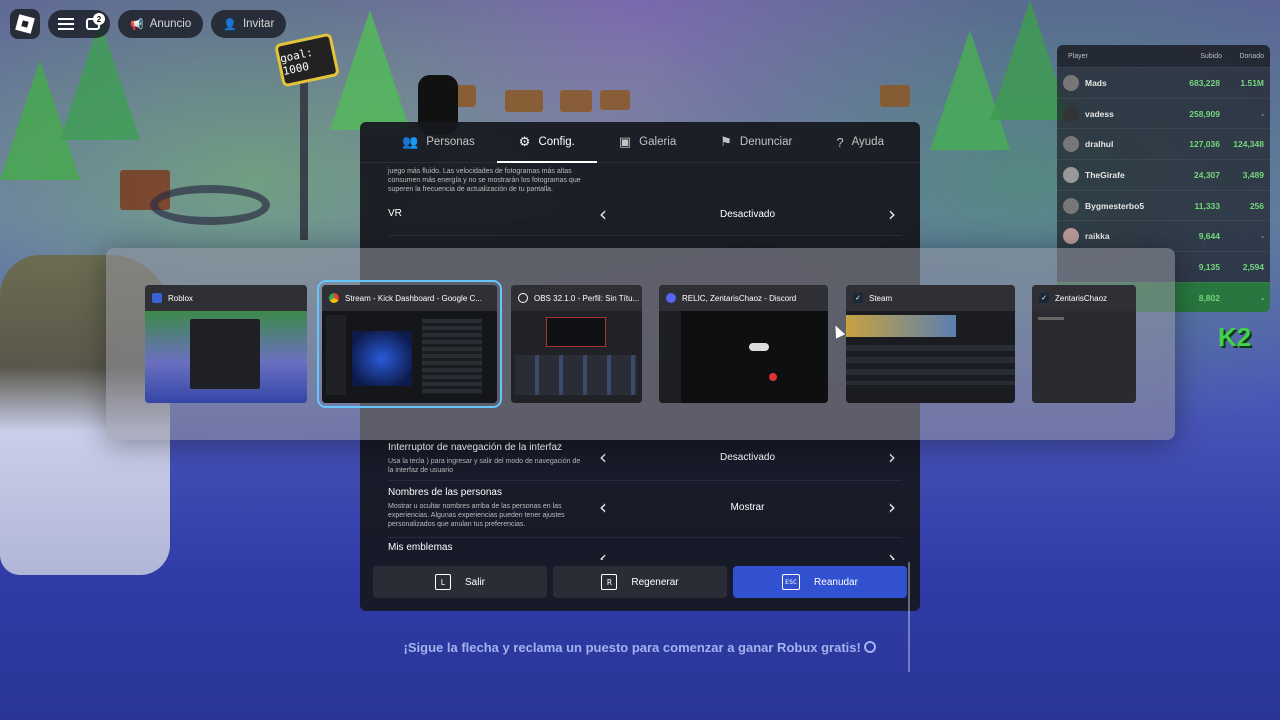 Image resolution: width=1280 pixels, height=720 pixels. I want to click on setting-label: Nombres de las personas, so click(445, 492).